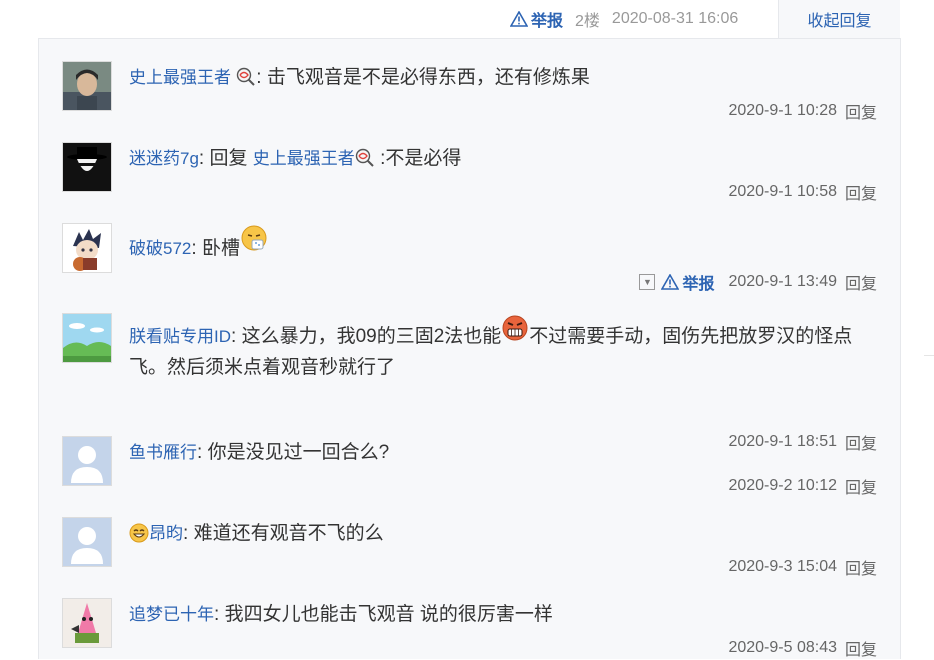  I want to click on comment-text: 击飞观音是不是必得东西，还有修炼果, so click(428, 77).